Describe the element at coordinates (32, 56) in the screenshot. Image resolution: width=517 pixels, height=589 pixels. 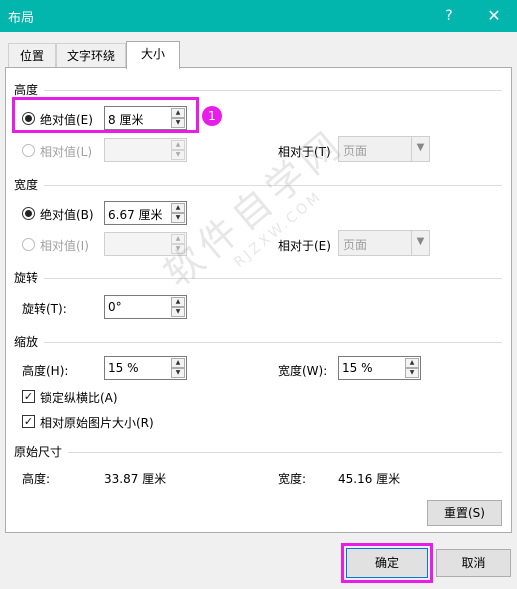
I see `tab-position: 位置` at that location.